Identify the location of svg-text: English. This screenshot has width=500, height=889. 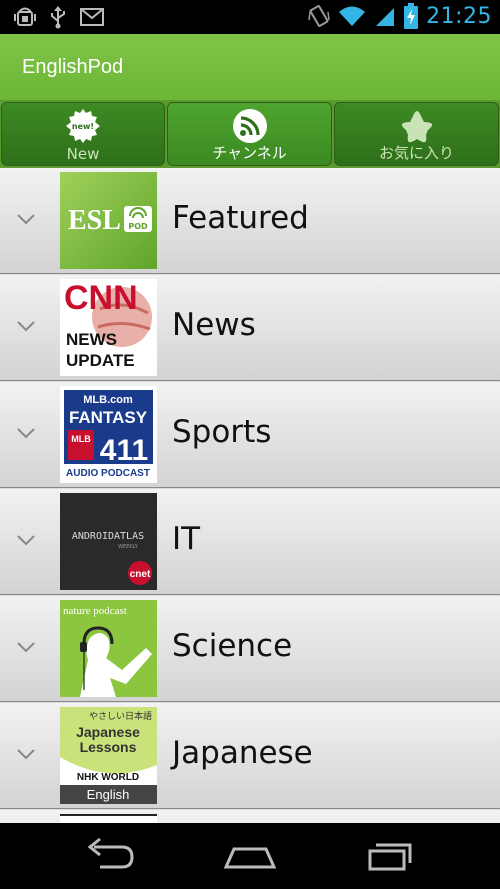
(108, 794).